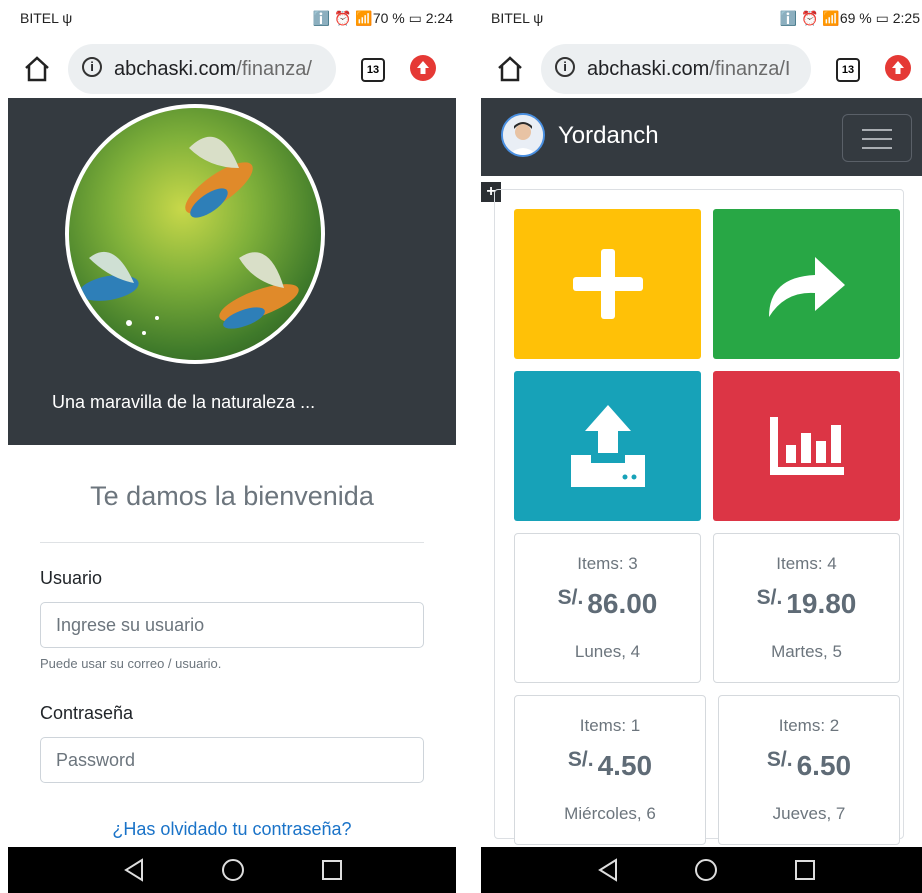  Describe the element at coordinates (607, 563) in the screenshot. I see `items-count: Items: 3` at that location.